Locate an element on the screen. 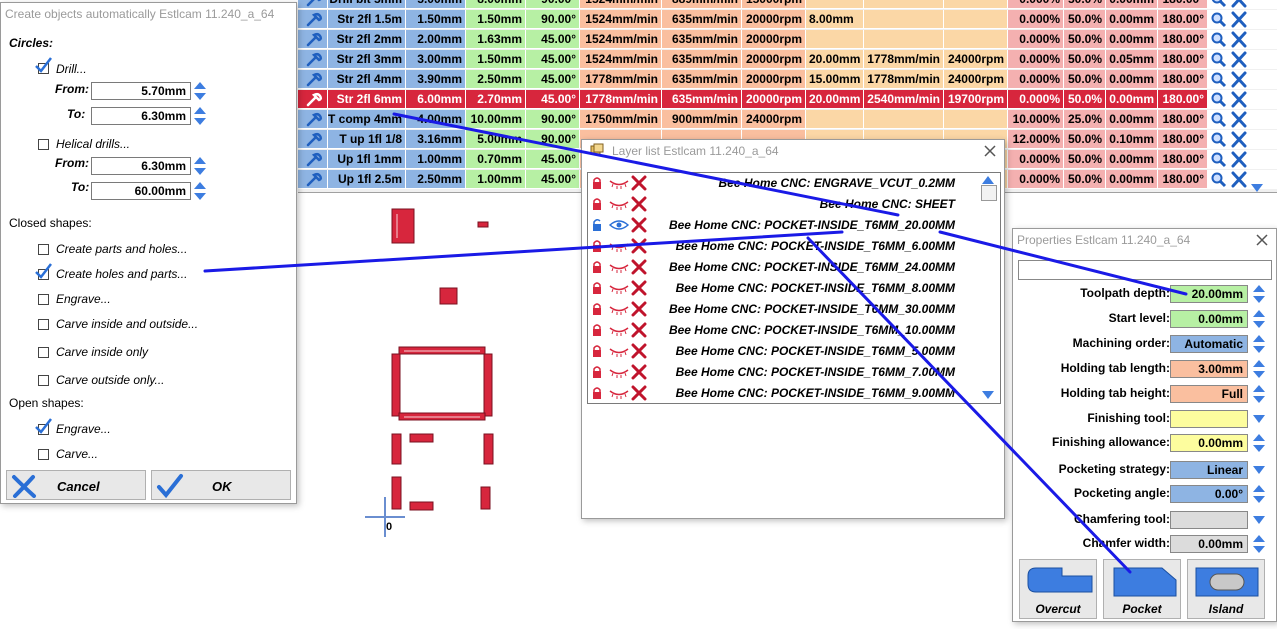 The image size is (1277, 629). tool-cell-f1: 1750mm/min is located at coordinates (621, 119).